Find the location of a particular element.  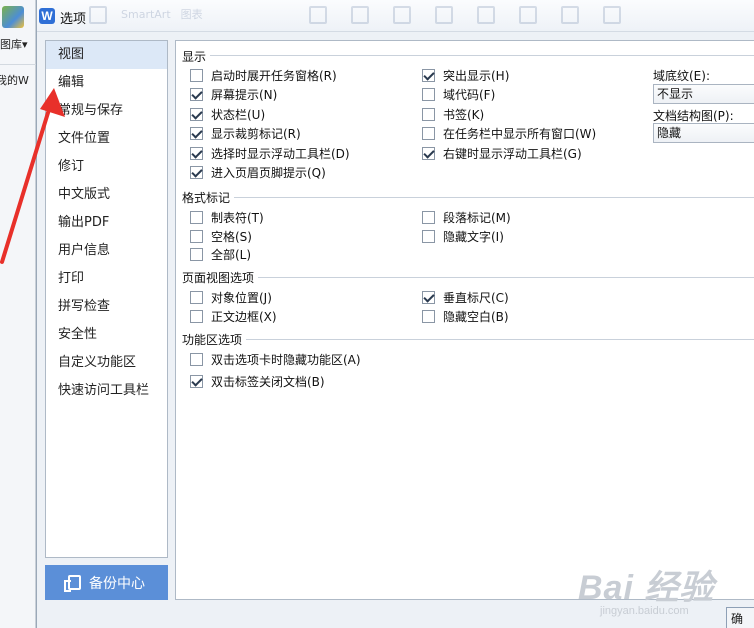

sidebar-item-export-pdf: 输出PDF is located at coordinates (106, 223).